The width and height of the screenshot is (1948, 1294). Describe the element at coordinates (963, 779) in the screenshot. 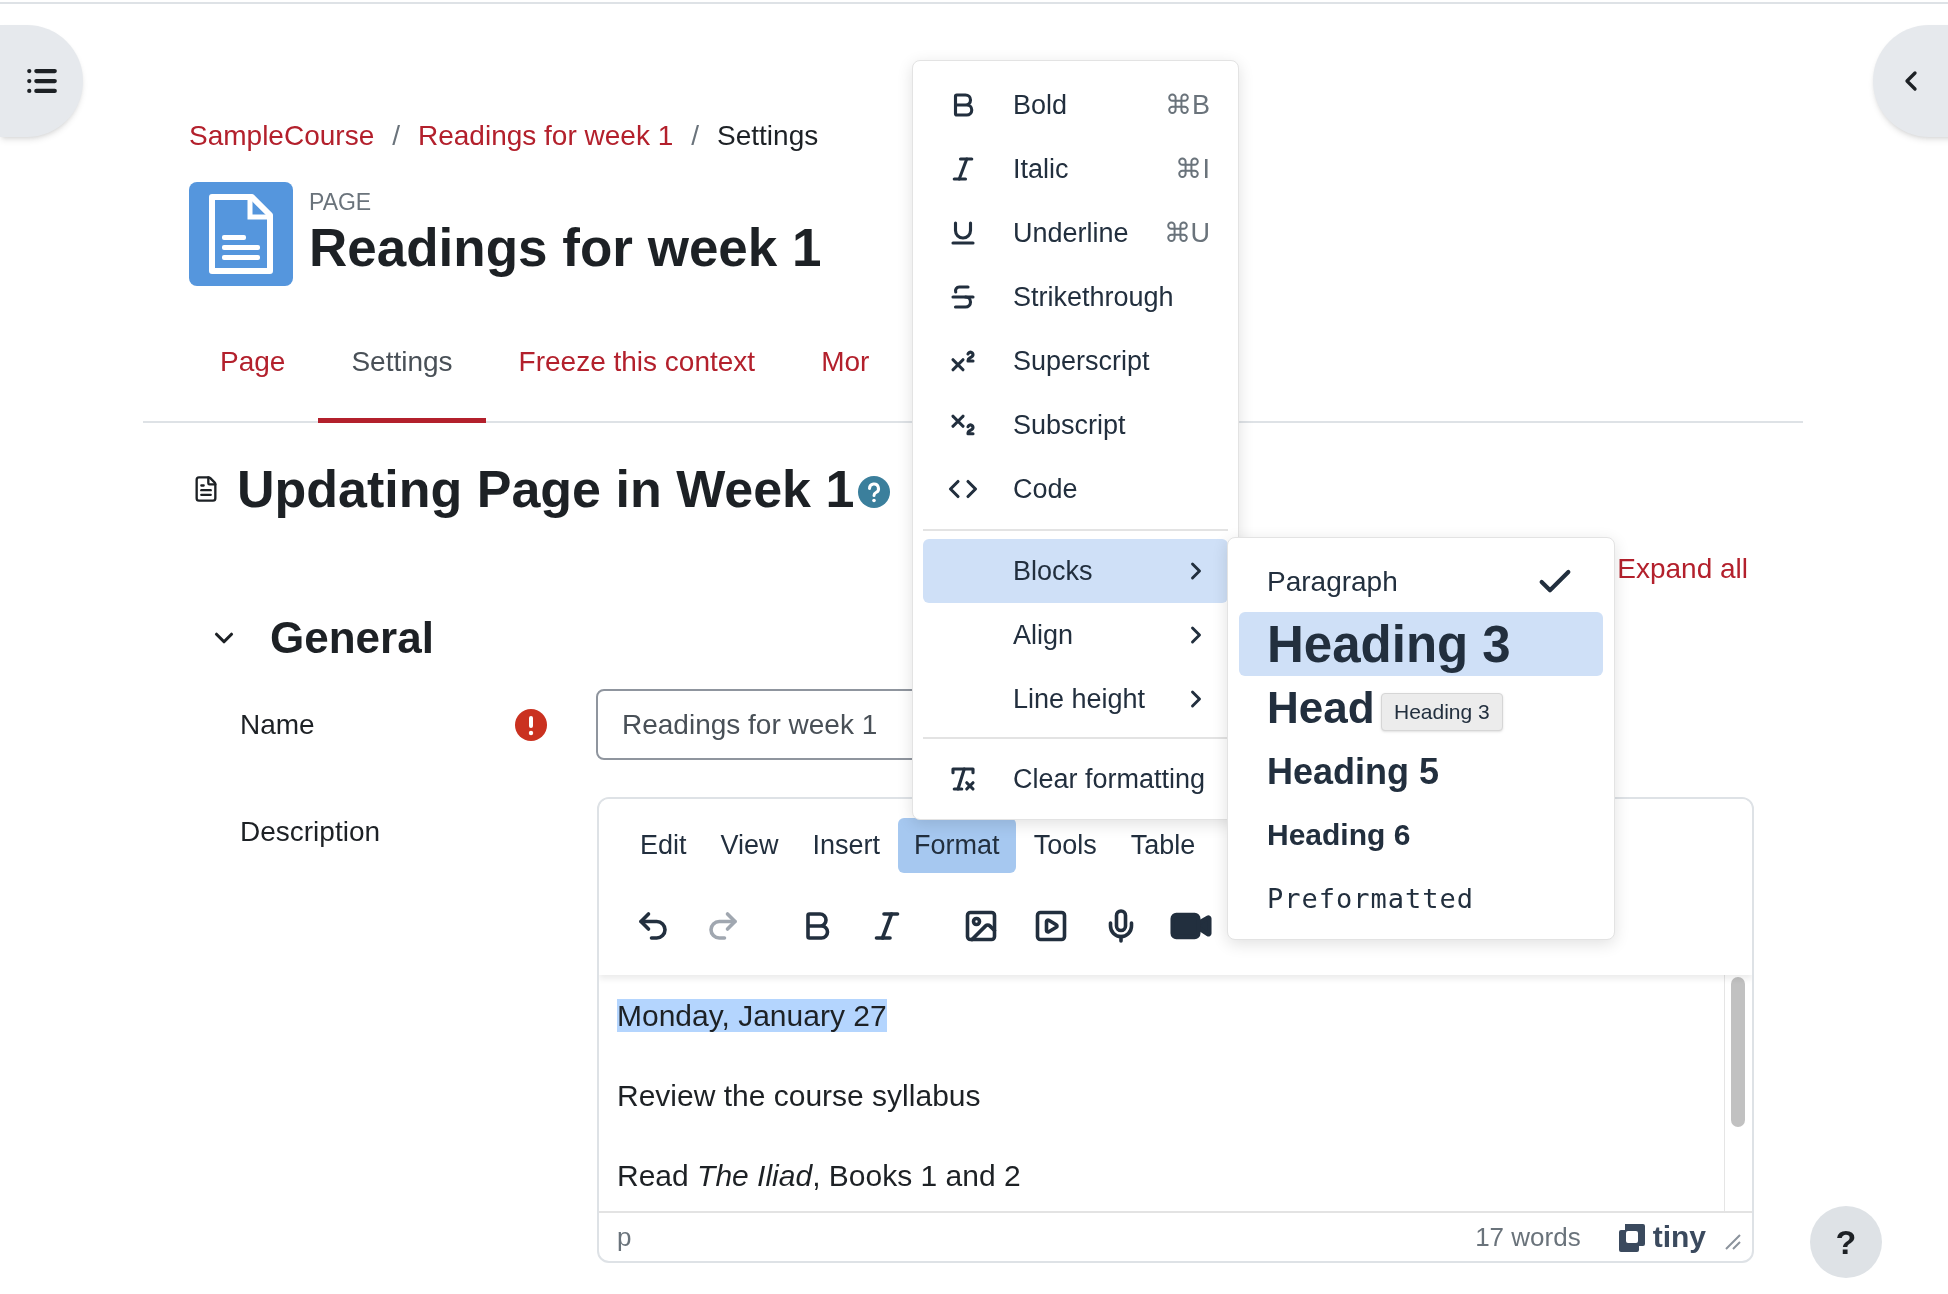

I see `clear-icon` at that location.